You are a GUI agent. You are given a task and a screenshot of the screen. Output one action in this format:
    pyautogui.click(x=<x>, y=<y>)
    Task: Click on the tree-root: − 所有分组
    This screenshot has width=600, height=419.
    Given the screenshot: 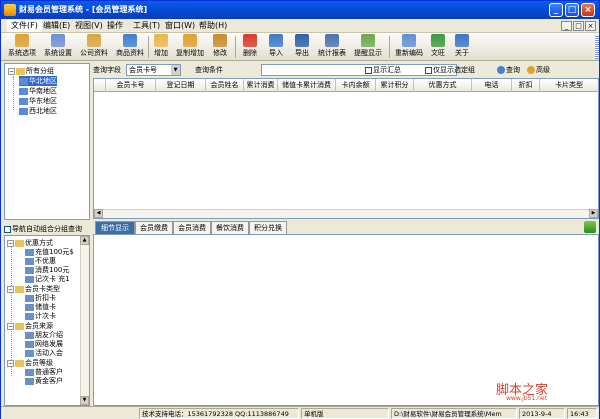 What is the action you would take?
    pyautogui.click(x=31, y=71)
    